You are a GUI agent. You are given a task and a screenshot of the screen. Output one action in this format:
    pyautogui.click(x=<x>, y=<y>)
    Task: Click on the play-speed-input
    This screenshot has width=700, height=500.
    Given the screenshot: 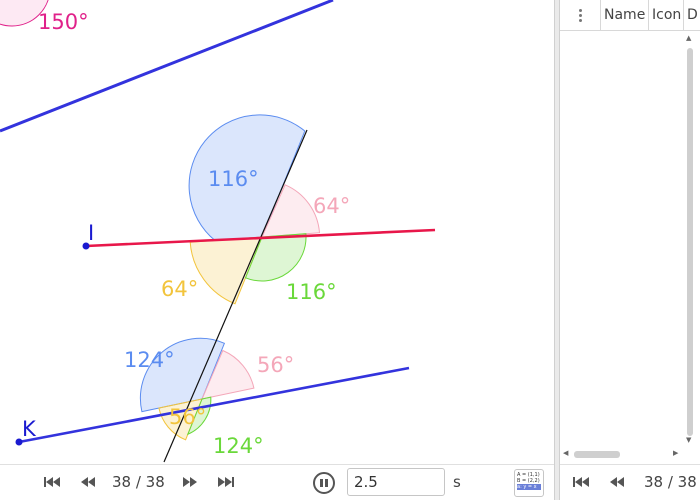 What is the action you would take?
    pyautogui.click(x=396, y=482)
    